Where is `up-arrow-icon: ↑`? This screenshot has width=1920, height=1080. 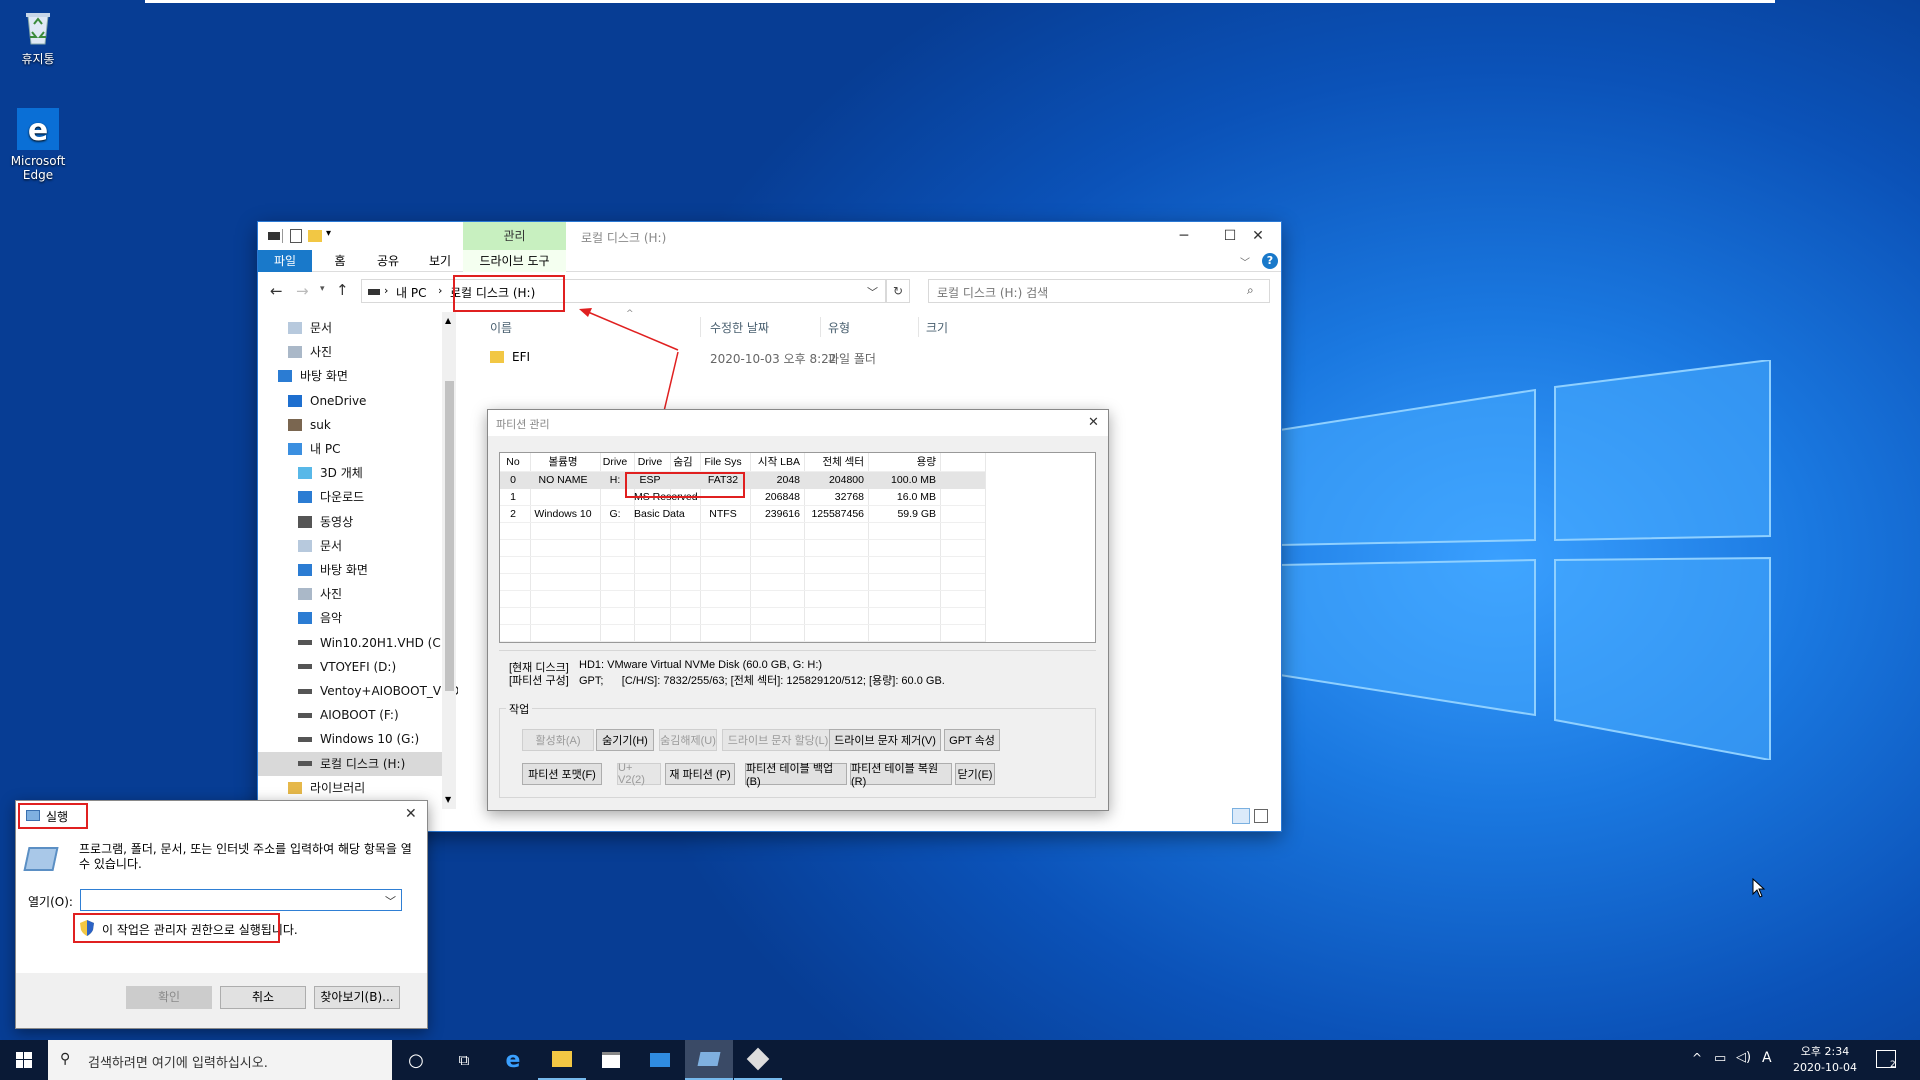 up-arrow-icon: ↑ is located at coordinates (342, 290).